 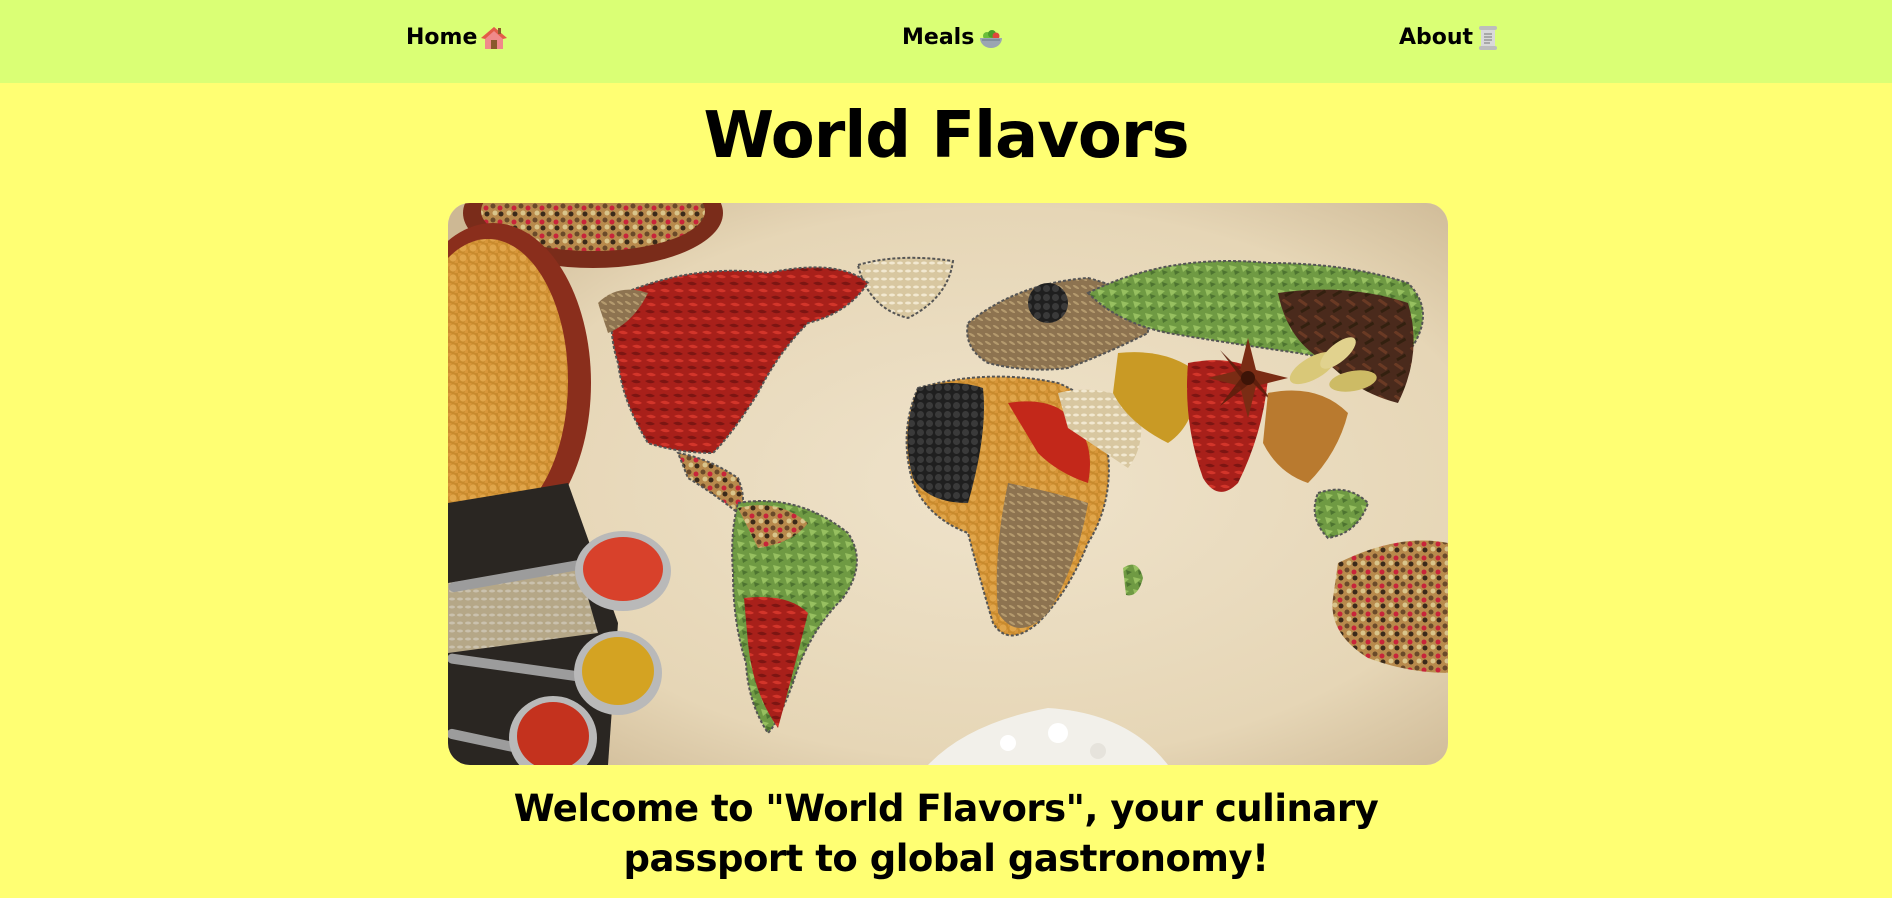 I want to click on nav-home-link: Home, so click(x=457, y=38).